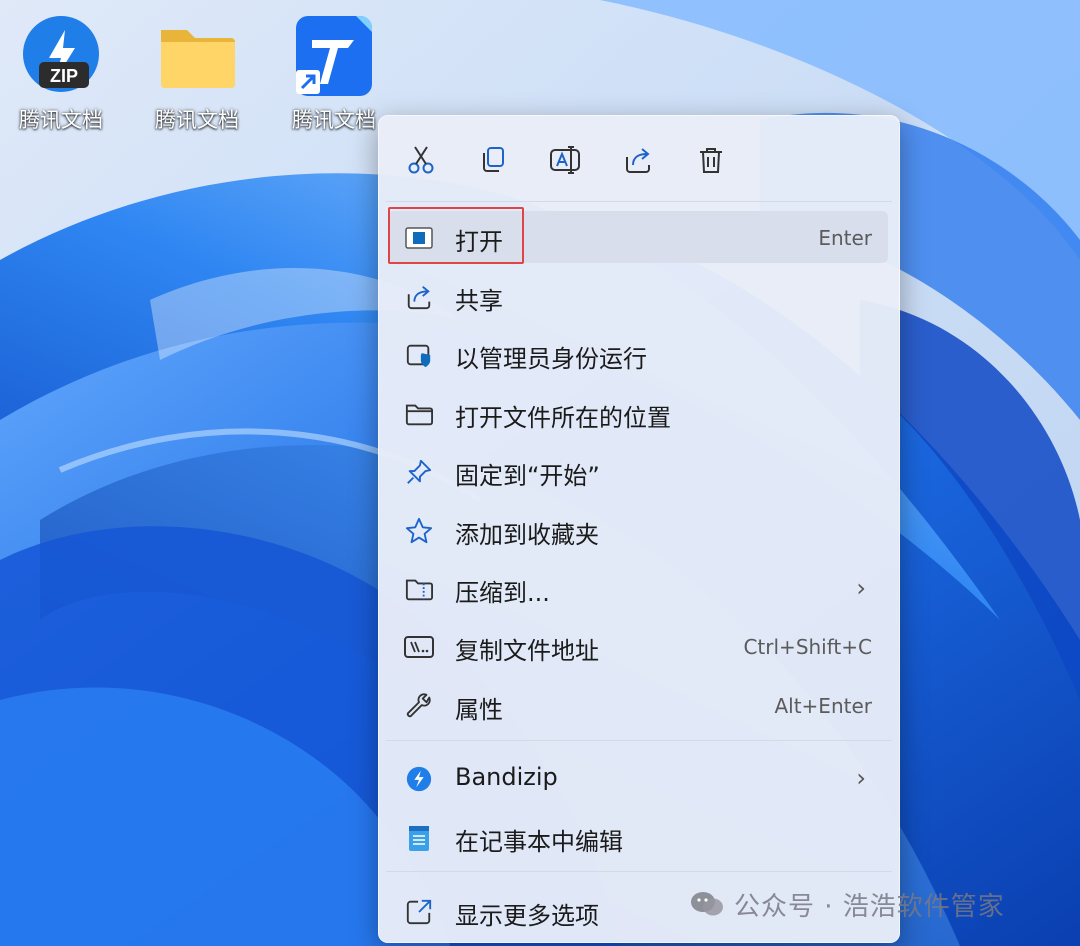 The width and height of the screenshot is (1080, 946). I want to click on star-icon, so click(419, 531).